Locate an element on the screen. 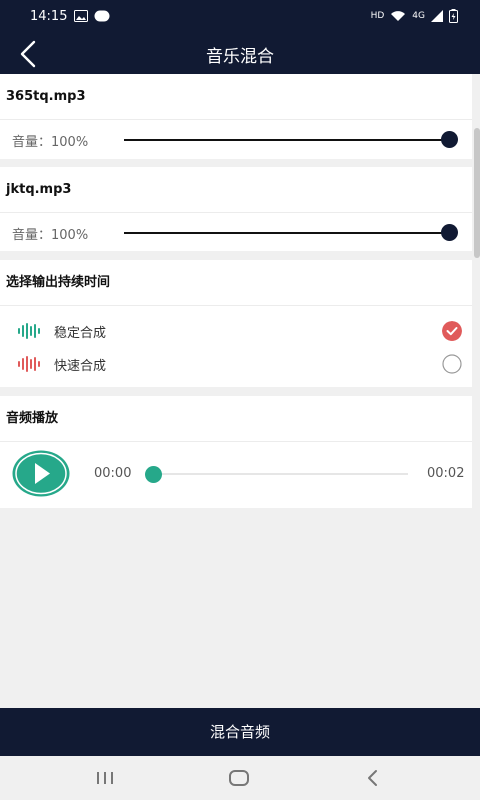 The height and width of the screenshot is (800, 480). battery-icon is located at coordinates (453, 16).